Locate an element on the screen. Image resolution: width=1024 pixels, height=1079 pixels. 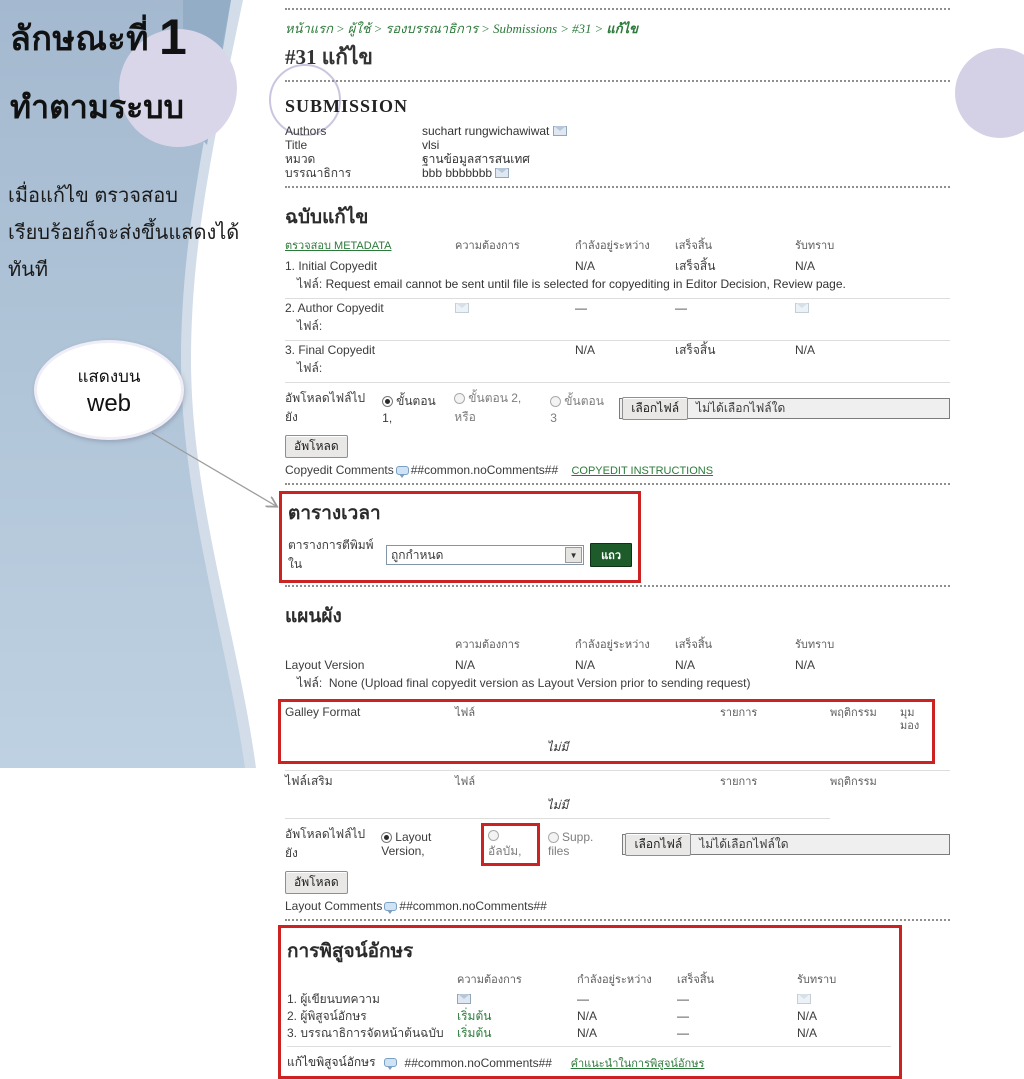
review-metadata-link: ตรวจสอบ METADATA is located at coordinates (370, 246).